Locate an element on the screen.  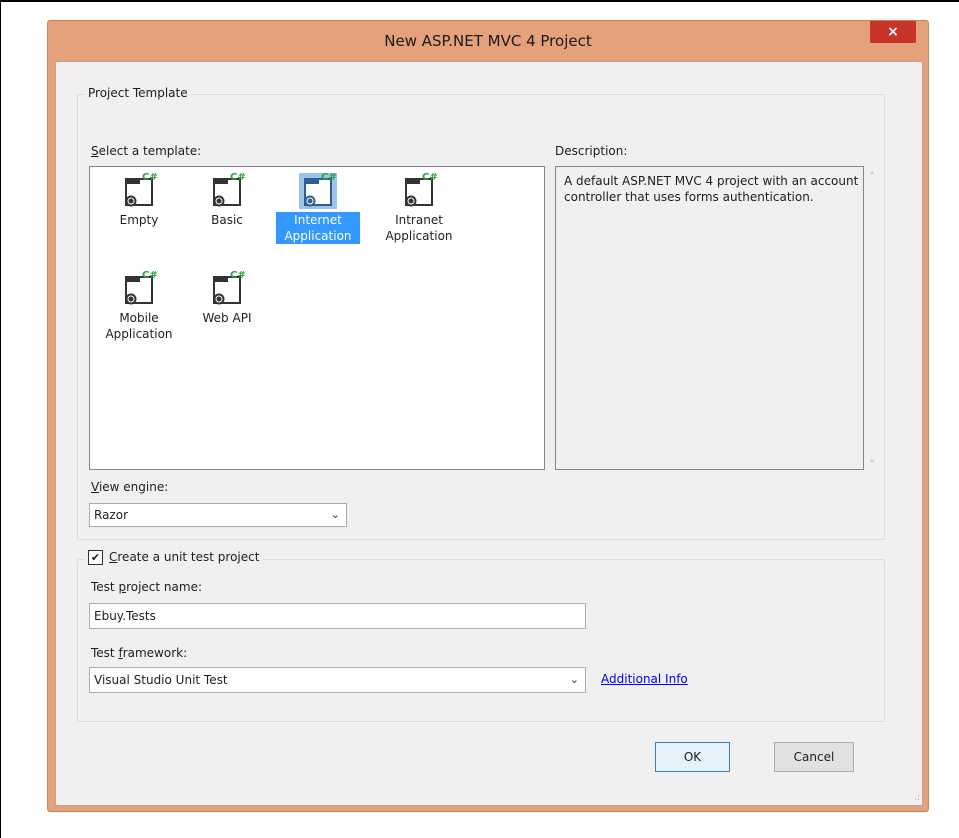
cancel-button: Cancel is located at coordinates (814, 757).